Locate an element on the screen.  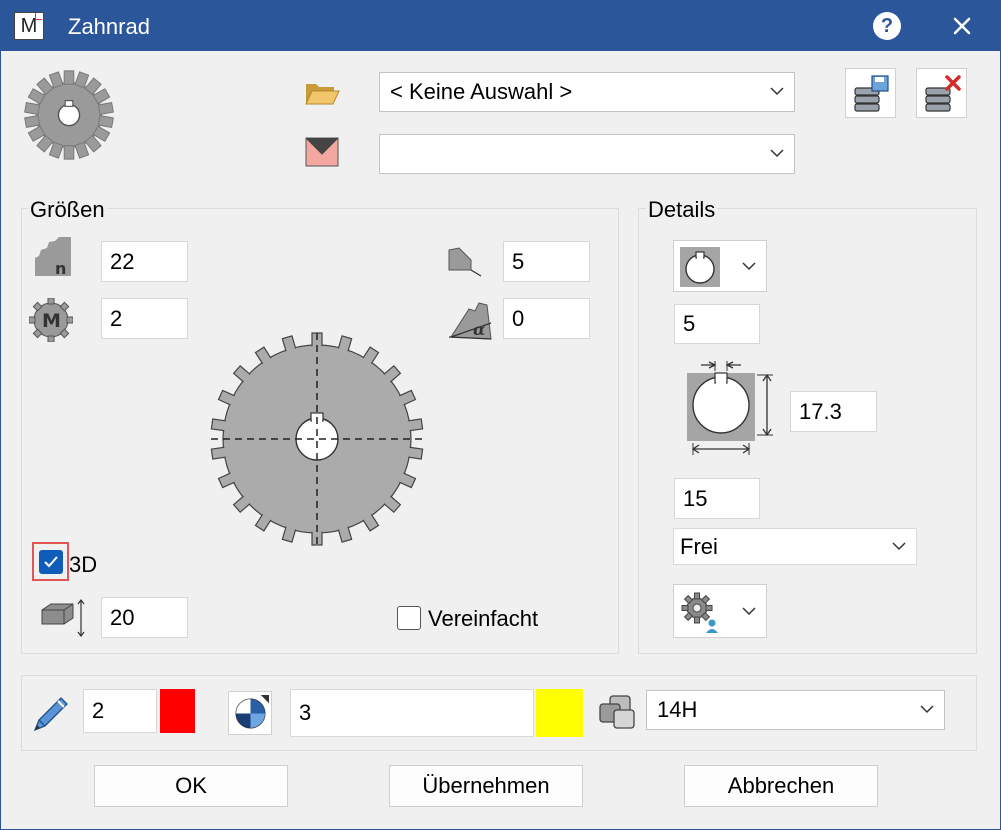
pressure-angle-icon: α is located at coordinates (470, 321).